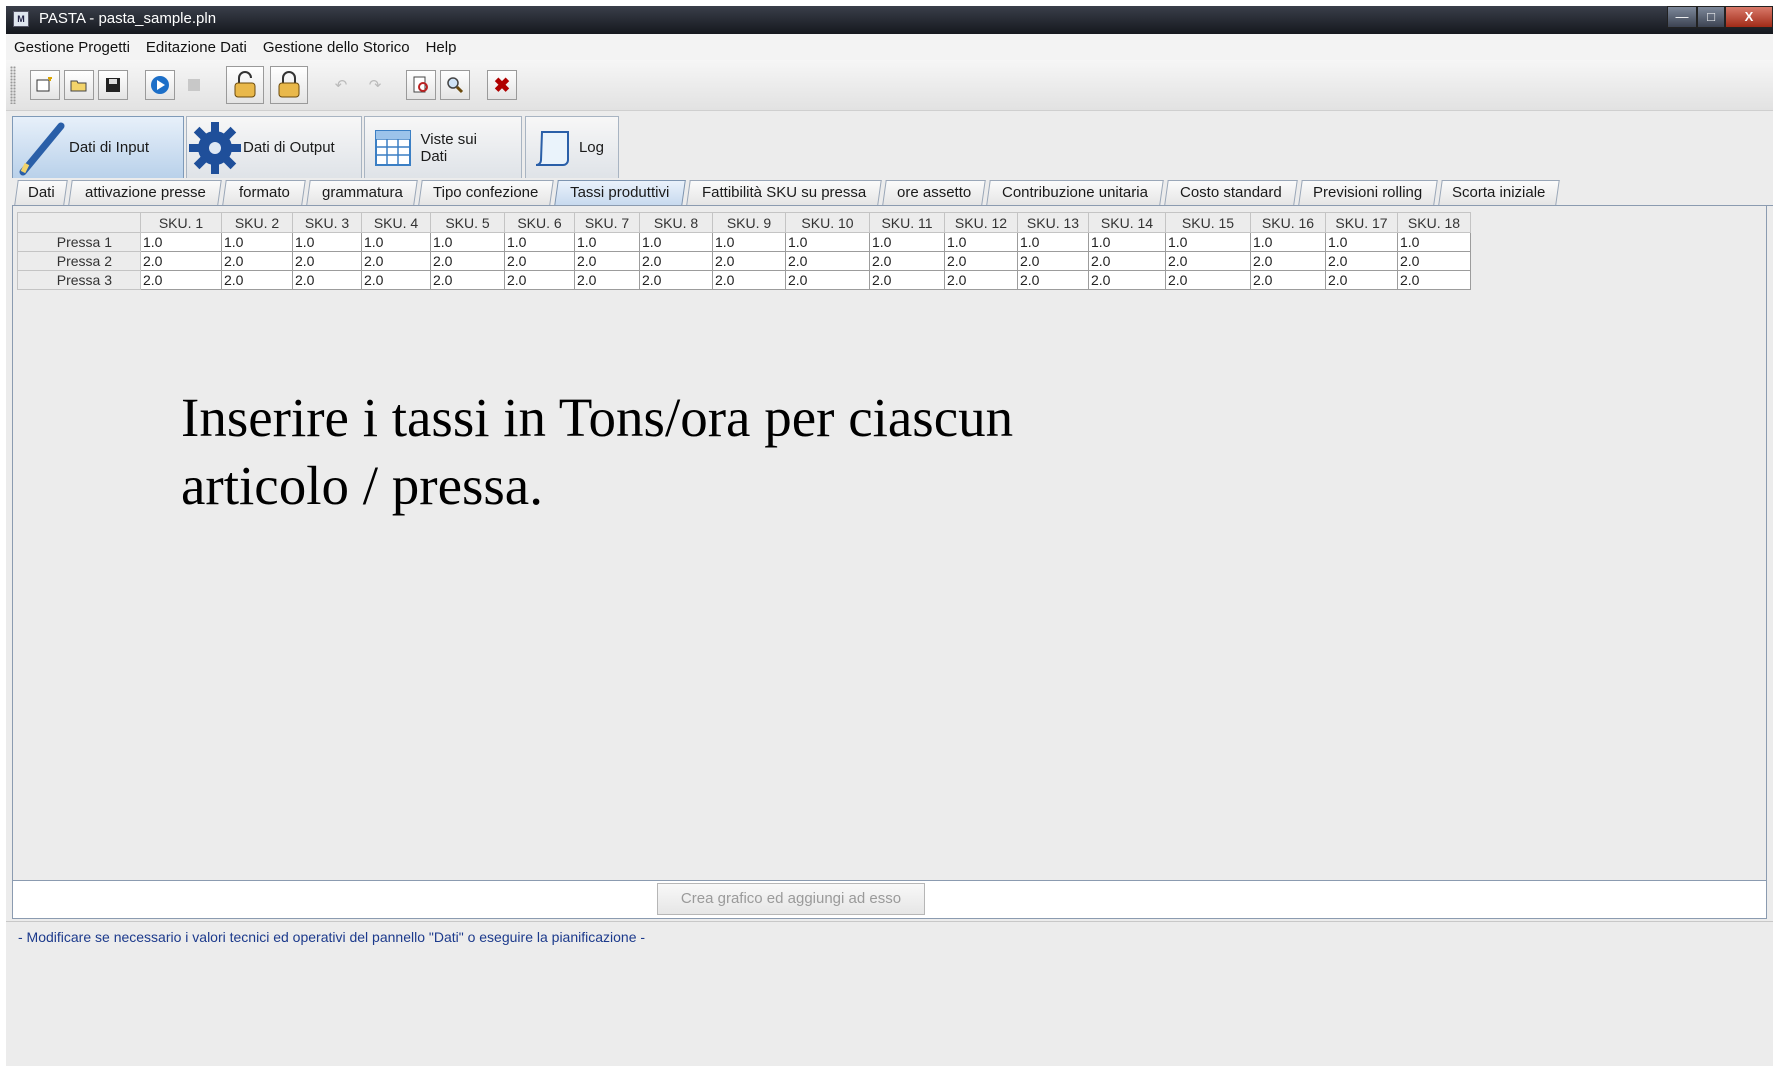 The width and height of the screenshot is (1773, 1066). What do you see at coordinates (455, 85) in the screenshot?
I see `zoom-icon` at bounding box center [455, 85].